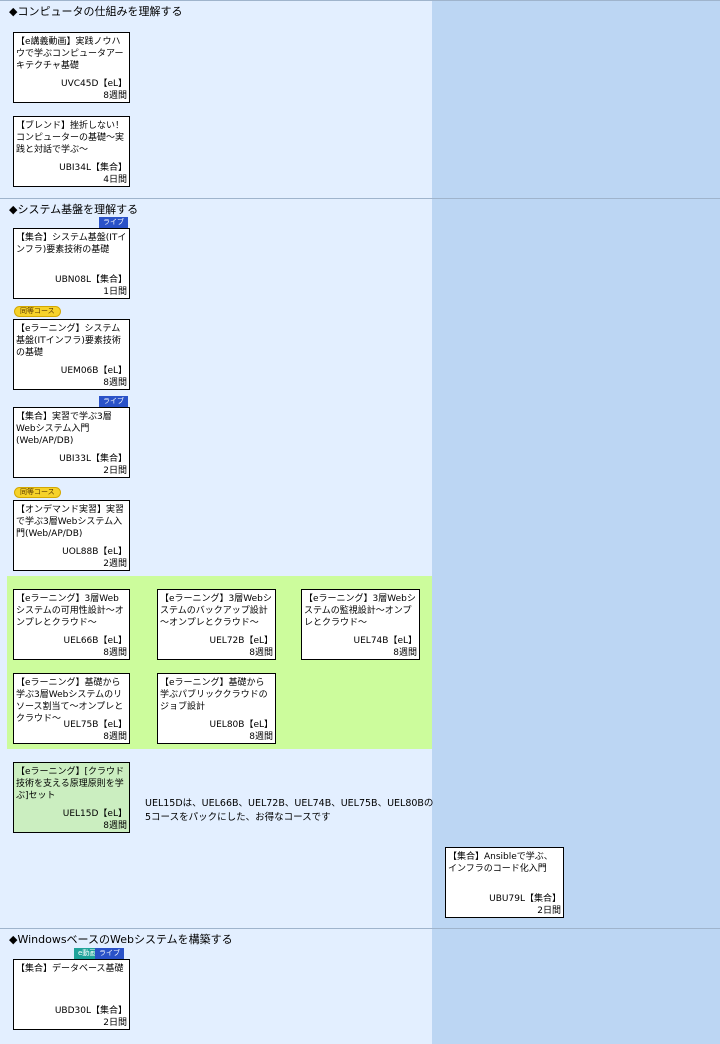  I want to click on course-title: 【eラーニング】システム基盤(ITインフラ)要素技術の基礎, so click(68, 341).